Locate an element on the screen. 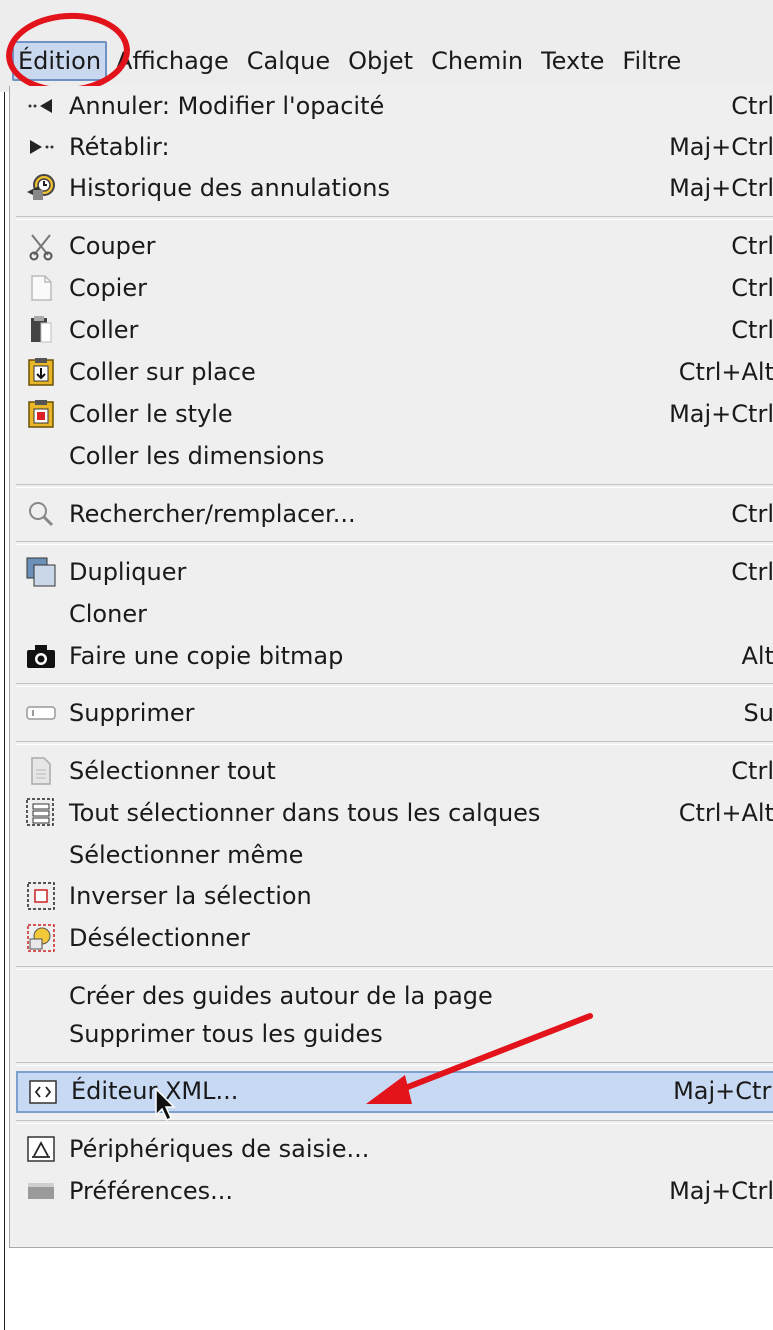 The height and width of the screenshot is (1330, 773). menu-item-label: Créer des guides autour de la page is located at coordinates (281, 996).